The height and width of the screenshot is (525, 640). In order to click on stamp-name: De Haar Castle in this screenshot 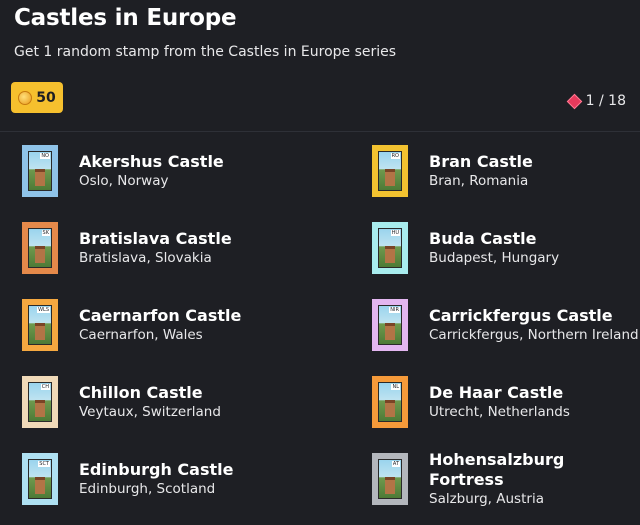, I will do `click(496, 392)`.